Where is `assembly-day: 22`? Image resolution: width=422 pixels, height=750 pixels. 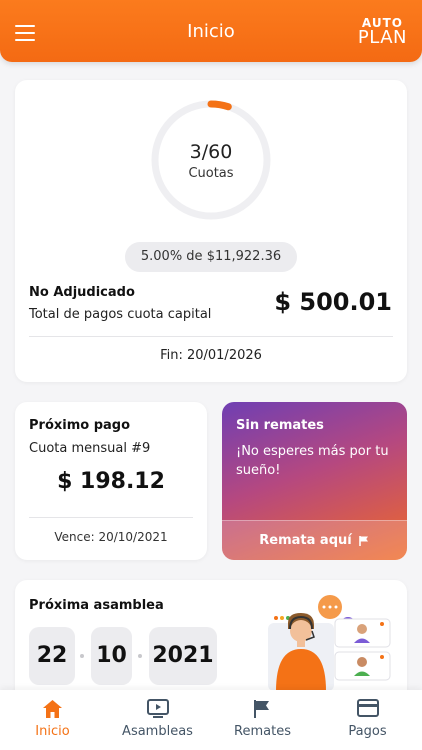
assembly-day: 22 is located at coordinates (52, 656).